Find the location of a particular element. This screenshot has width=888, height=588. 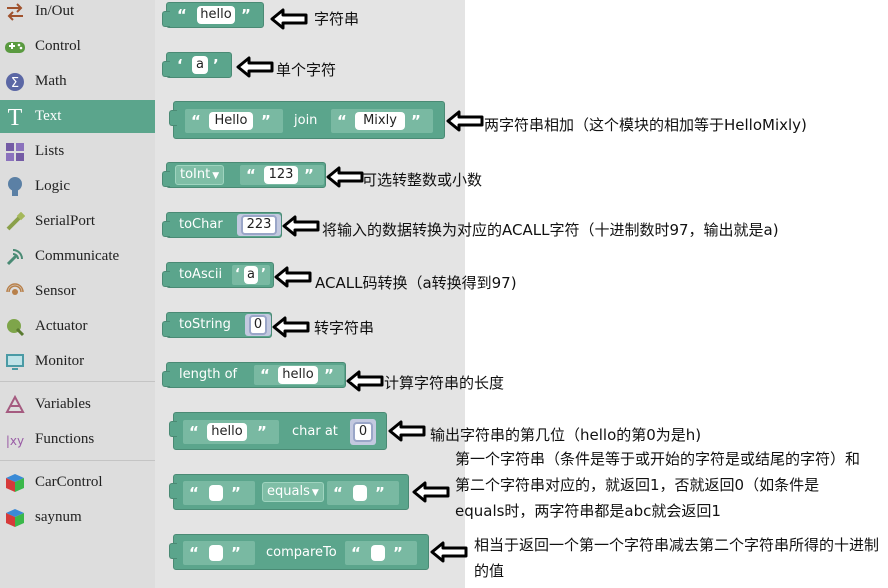

length-field: hello is located at coordinates (298, 375).